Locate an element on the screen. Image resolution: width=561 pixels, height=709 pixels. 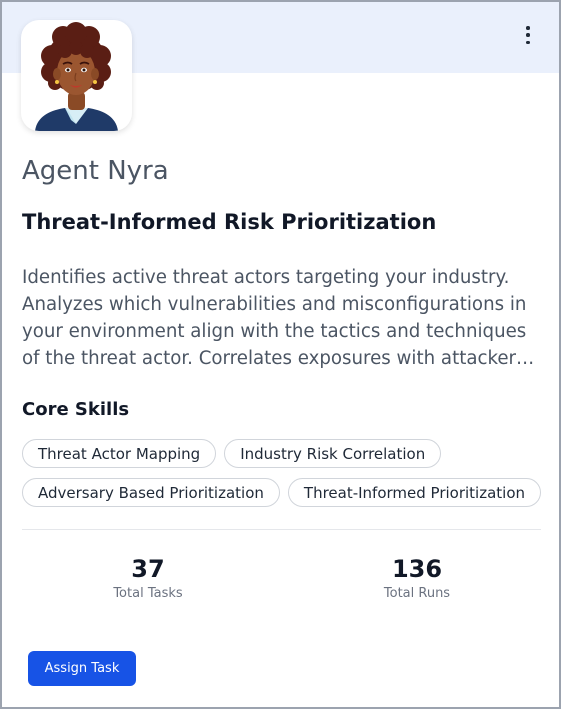
stat-label: Total Tasks is located at coordinates (148, 593).